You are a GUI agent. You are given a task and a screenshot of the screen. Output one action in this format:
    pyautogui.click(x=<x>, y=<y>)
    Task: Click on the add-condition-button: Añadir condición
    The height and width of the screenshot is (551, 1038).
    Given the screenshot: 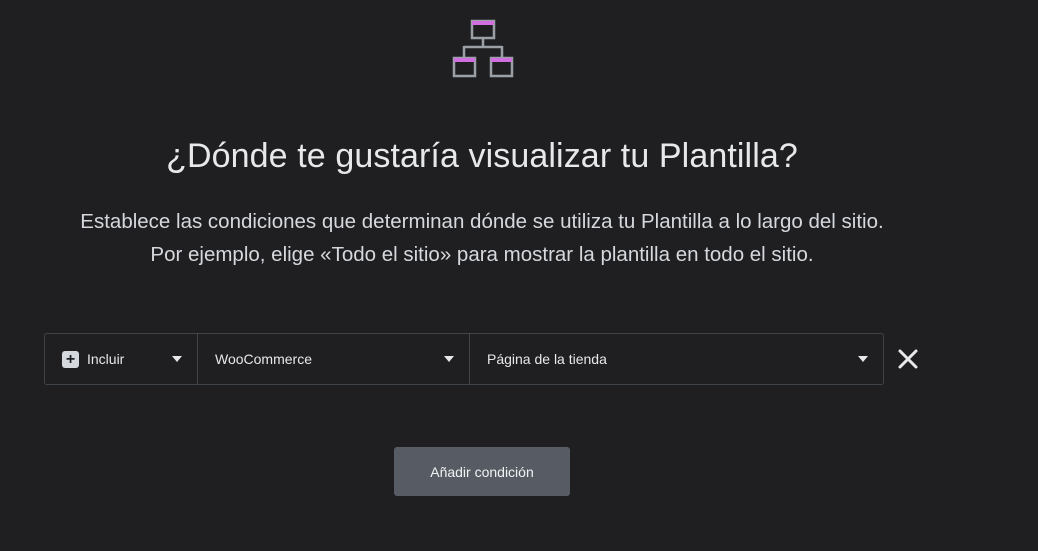 What is the action you would take?
    pyautogui.click(x=482, y=471)
    